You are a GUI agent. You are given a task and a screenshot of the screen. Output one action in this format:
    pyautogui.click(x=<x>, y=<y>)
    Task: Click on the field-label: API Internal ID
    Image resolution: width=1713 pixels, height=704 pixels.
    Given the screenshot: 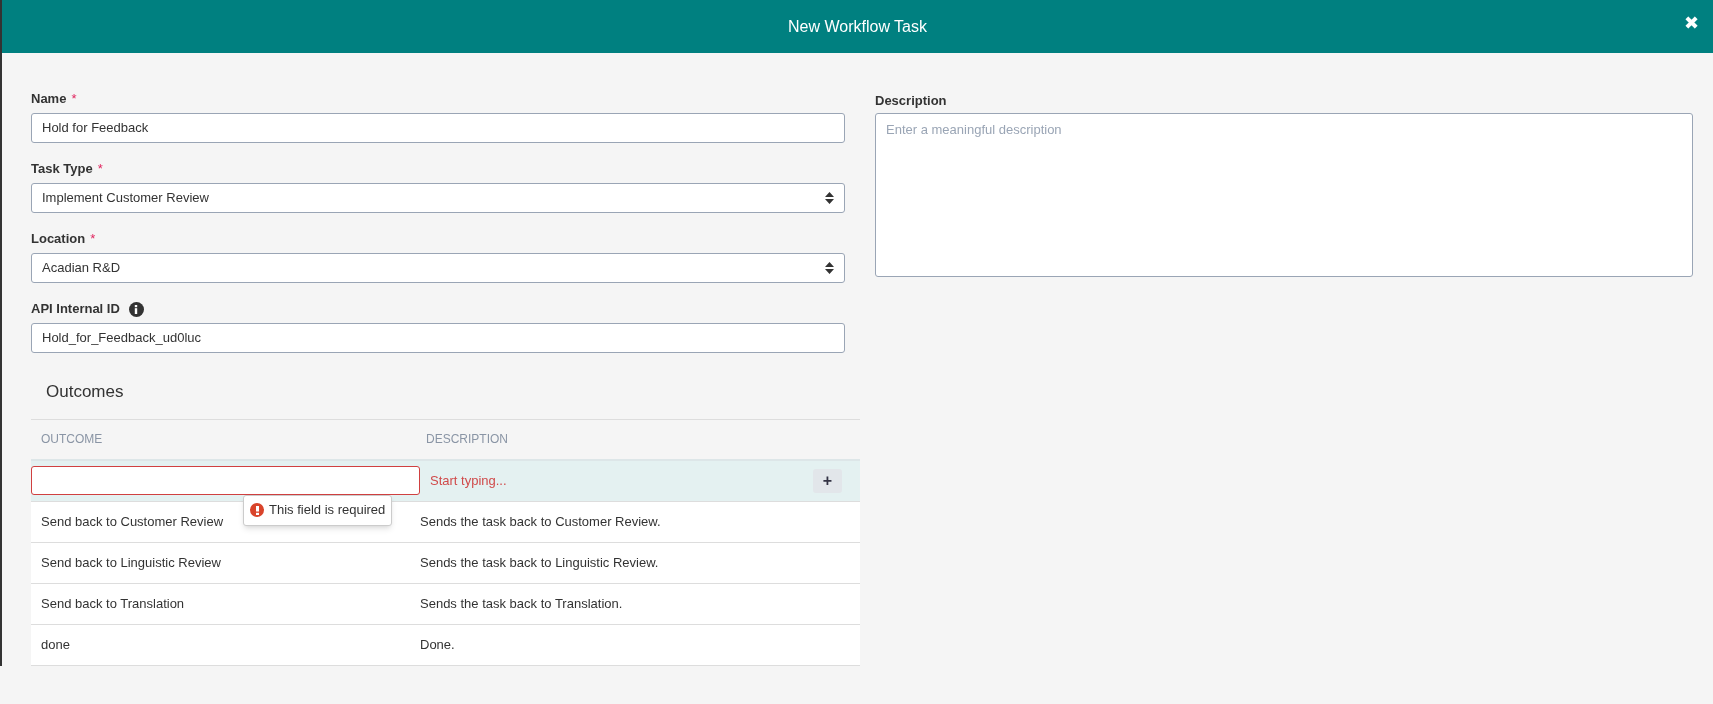 What is the action you would take?
    pyautogui.click(x=75, y=309)
    